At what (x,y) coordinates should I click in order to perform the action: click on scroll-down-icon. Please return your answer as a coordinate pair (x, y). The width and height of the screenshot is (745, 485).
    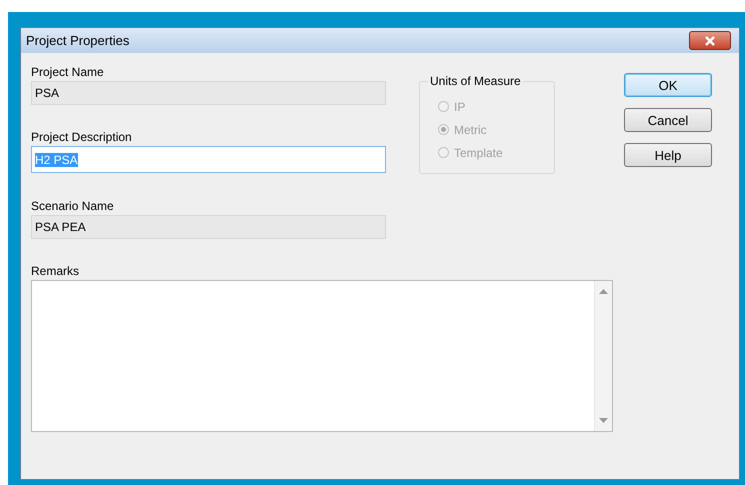
    Looking at the image, I should click on (603, 420).